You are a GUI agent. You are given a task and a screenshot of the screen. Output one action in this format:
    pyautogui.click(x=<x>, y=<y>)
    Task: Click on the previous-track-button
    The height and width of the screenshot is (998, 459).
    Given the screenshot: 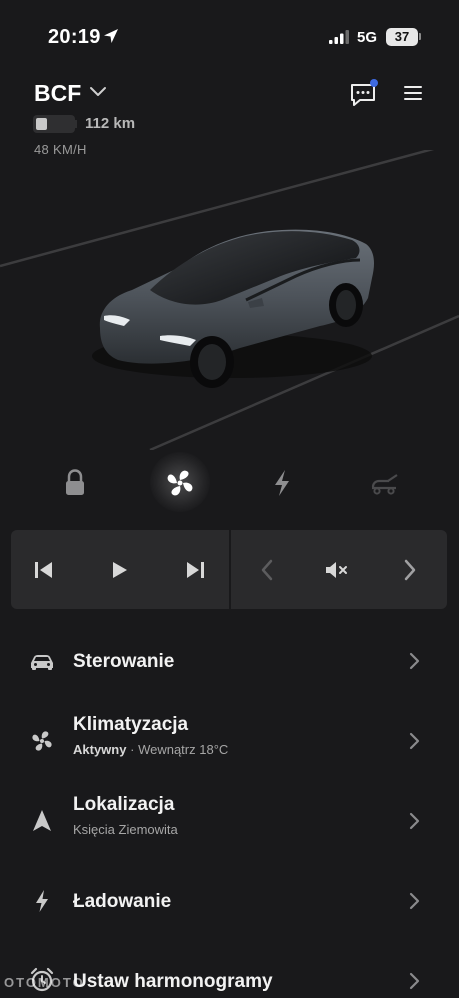 What is the action you would take?
    pyautogui.click(x=44, y=569)
    